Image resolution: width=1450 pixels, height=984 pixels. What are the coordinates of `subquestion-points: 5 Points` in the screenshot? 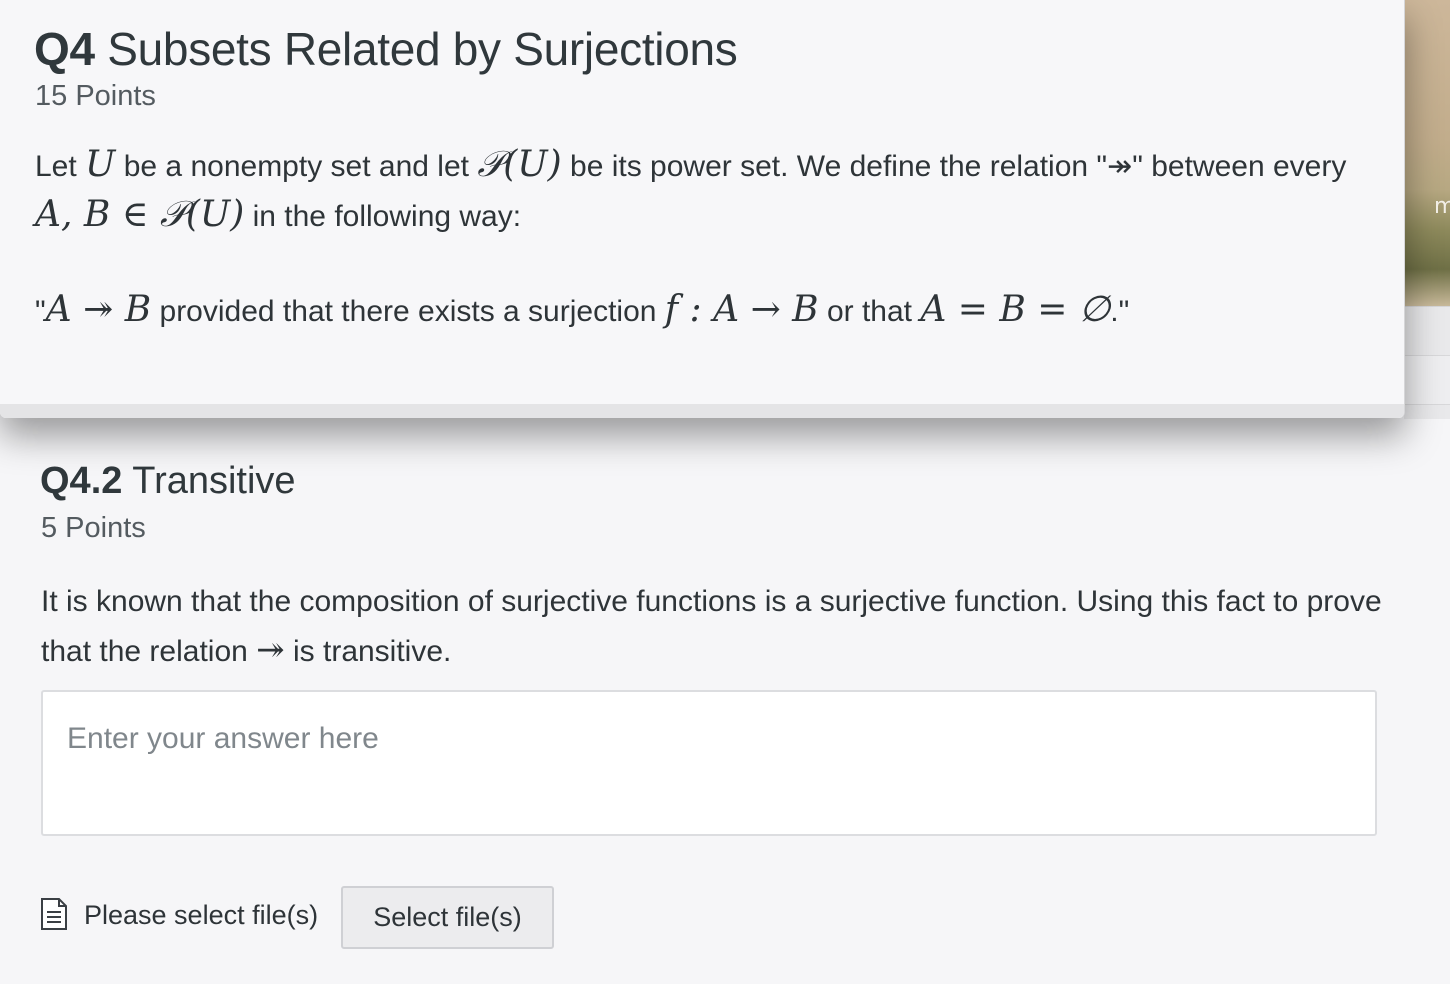 It's located at (93, 528).